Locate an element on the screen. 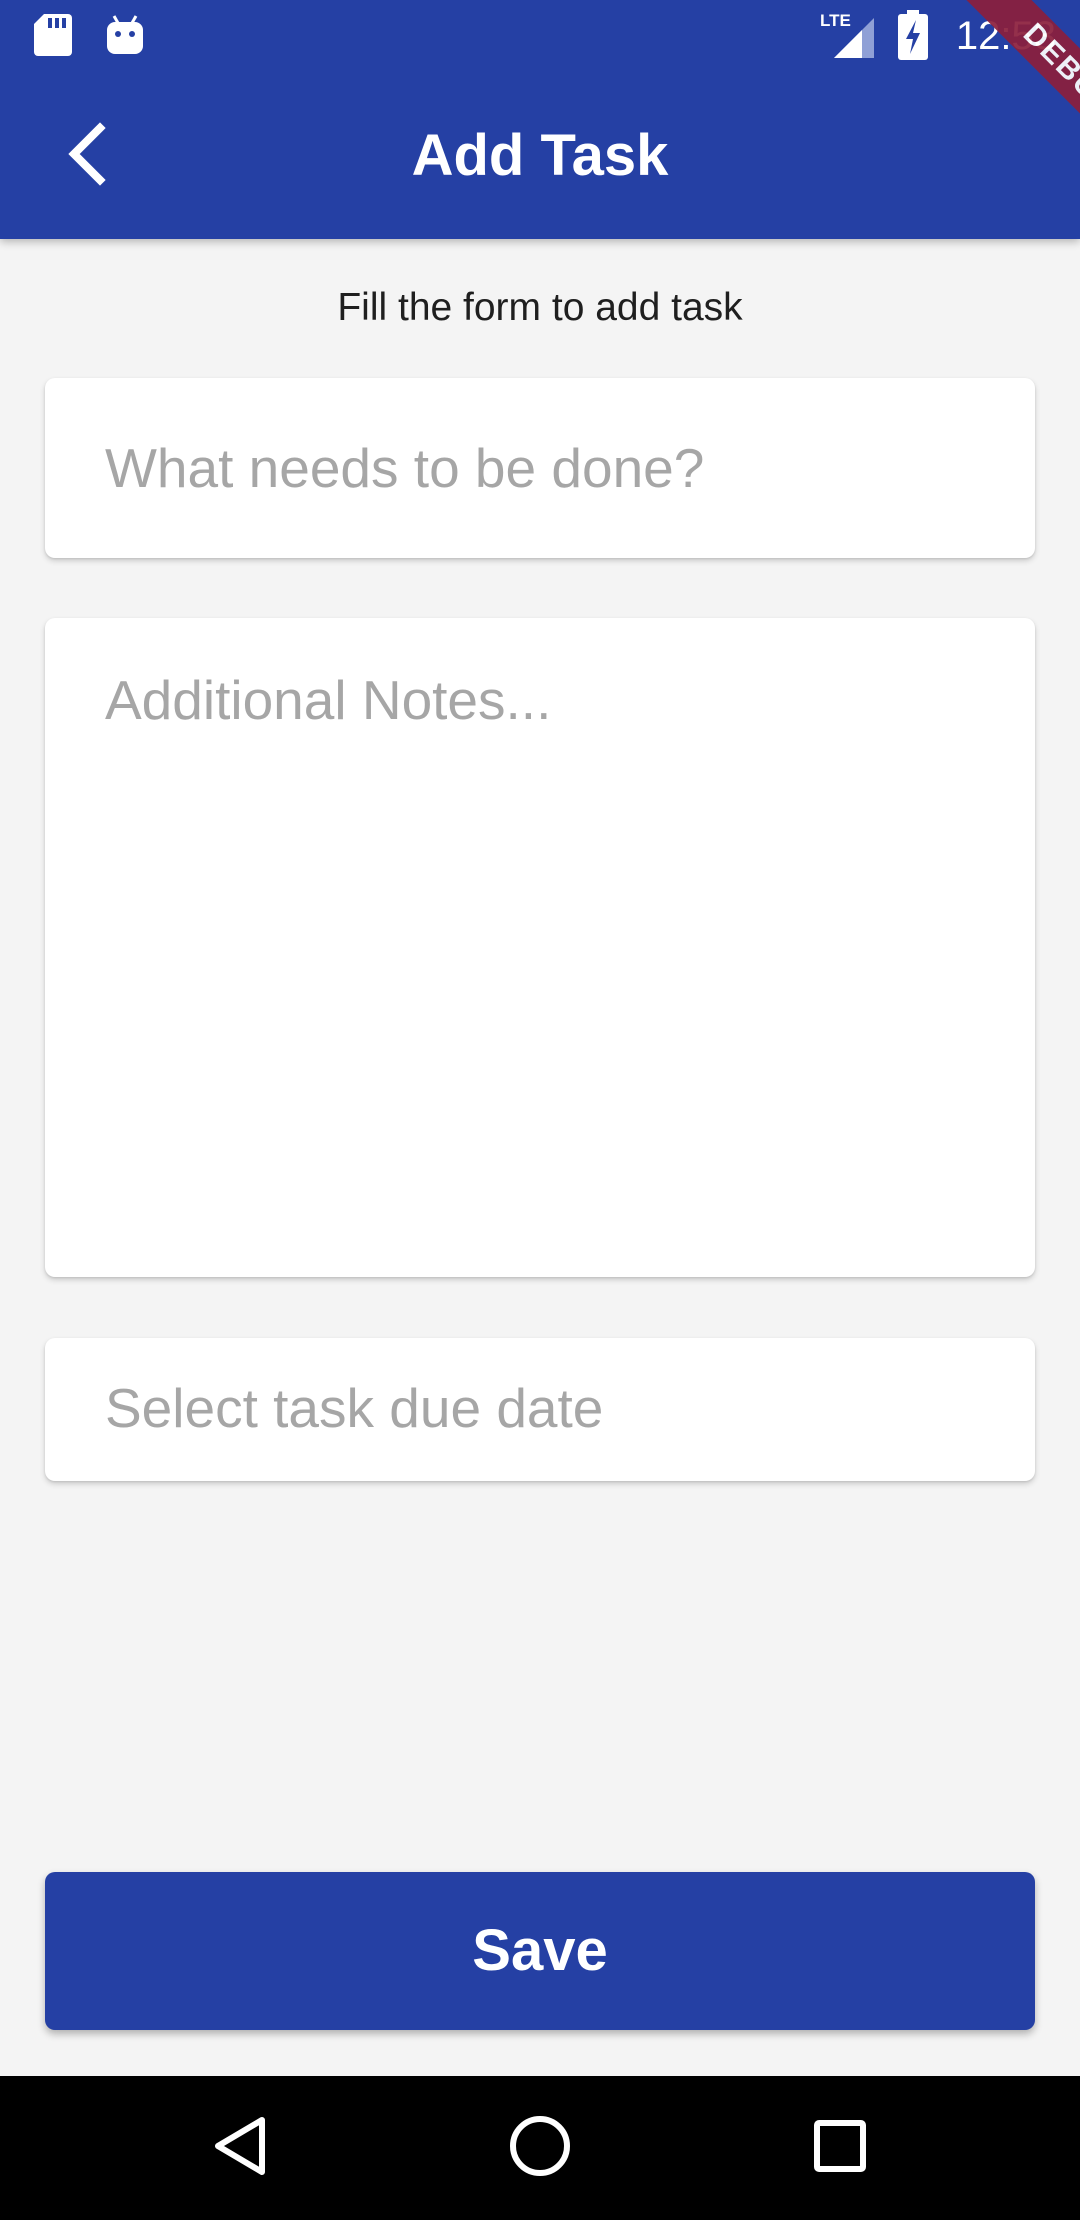 Image resolution: width=1080 pixels, height=2220 pixels. task-title-input is located at coordinates (550, 468).